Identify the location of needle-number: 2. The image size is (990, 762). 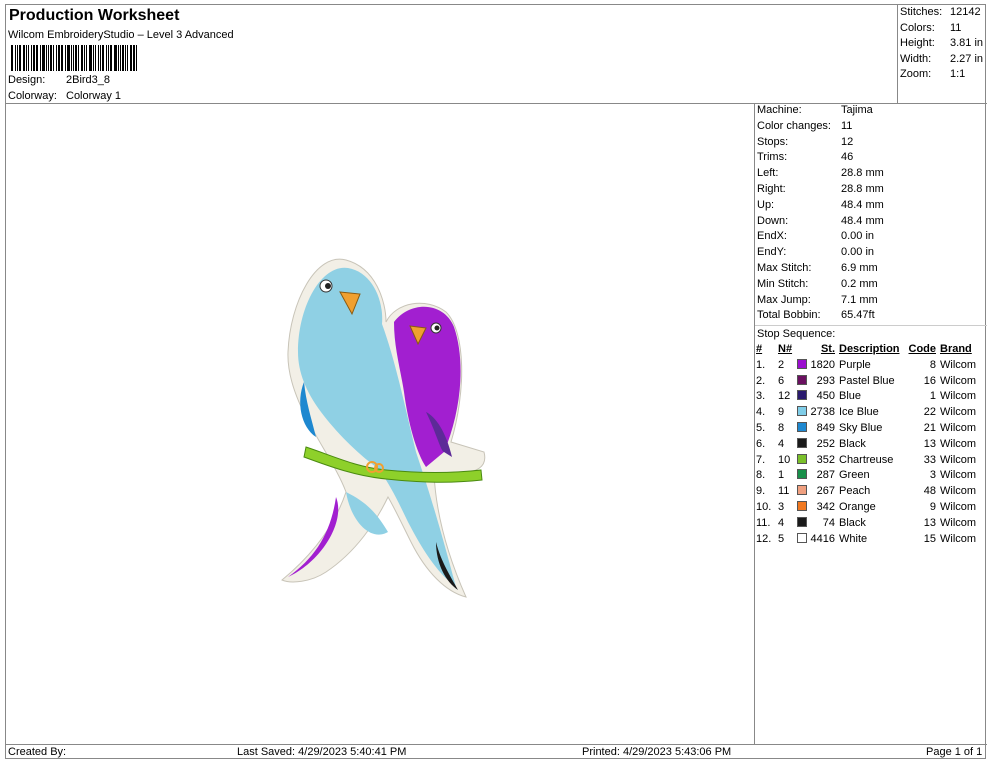
(781, 364).